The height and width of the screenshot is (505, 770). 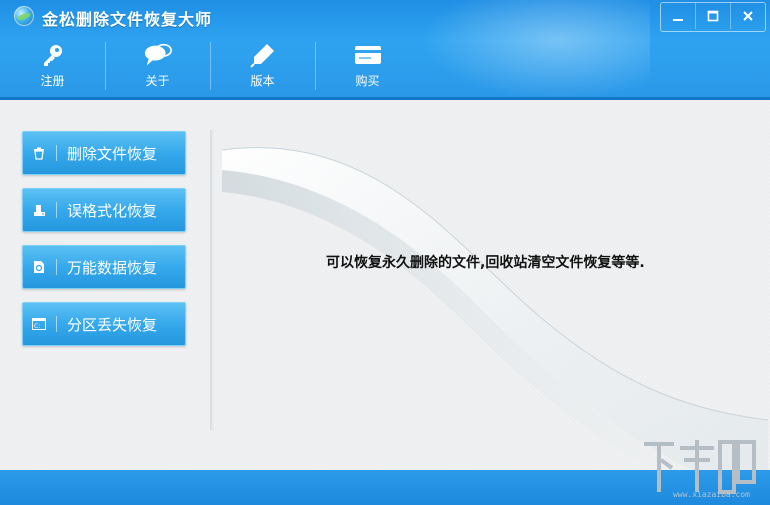 I want to click on toolbar-register-label: 注册, so click(x=52, y=81).